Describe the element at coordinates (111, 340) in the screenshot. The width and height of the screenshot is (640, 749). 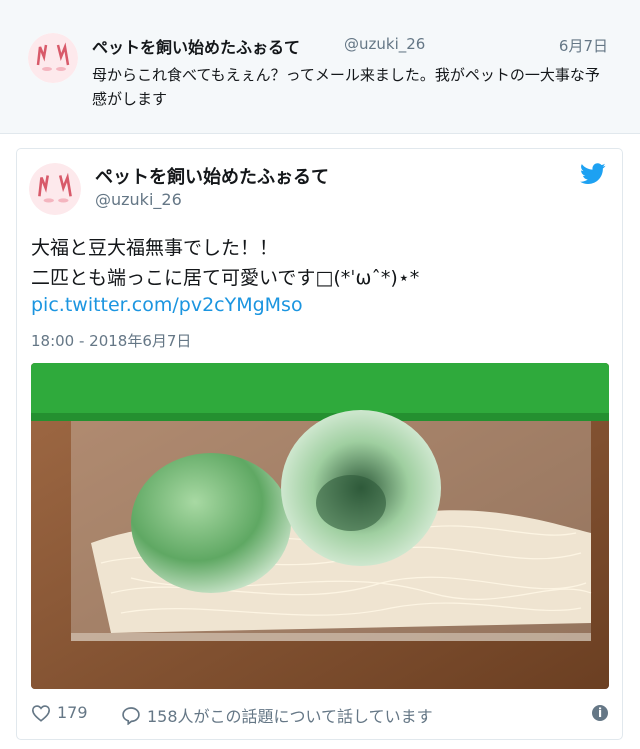
I see `tweet-timestamp: 18:00 - 2018年6月7日` at that location.